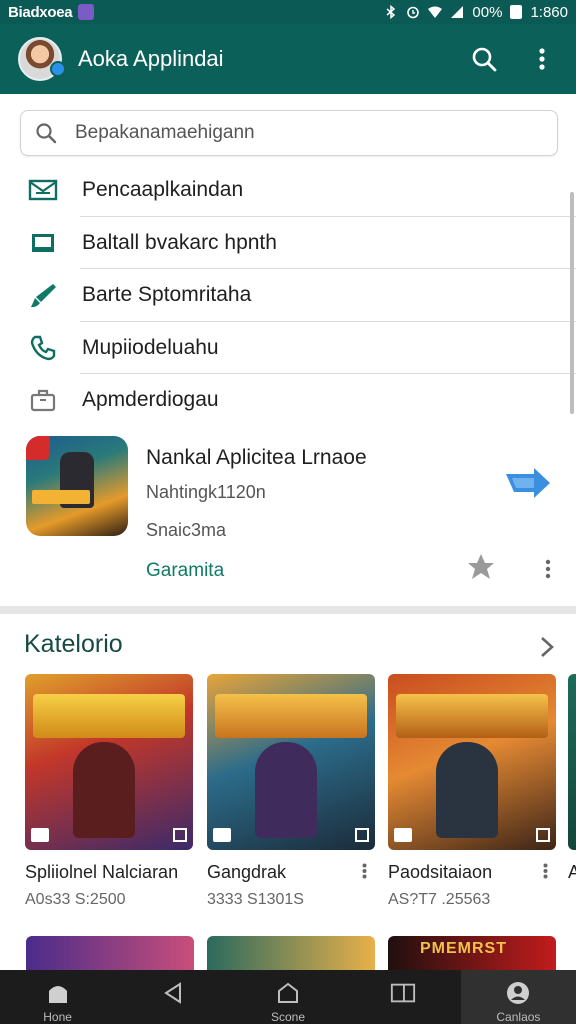  I want to click on nav-recents, so click(403, 997).